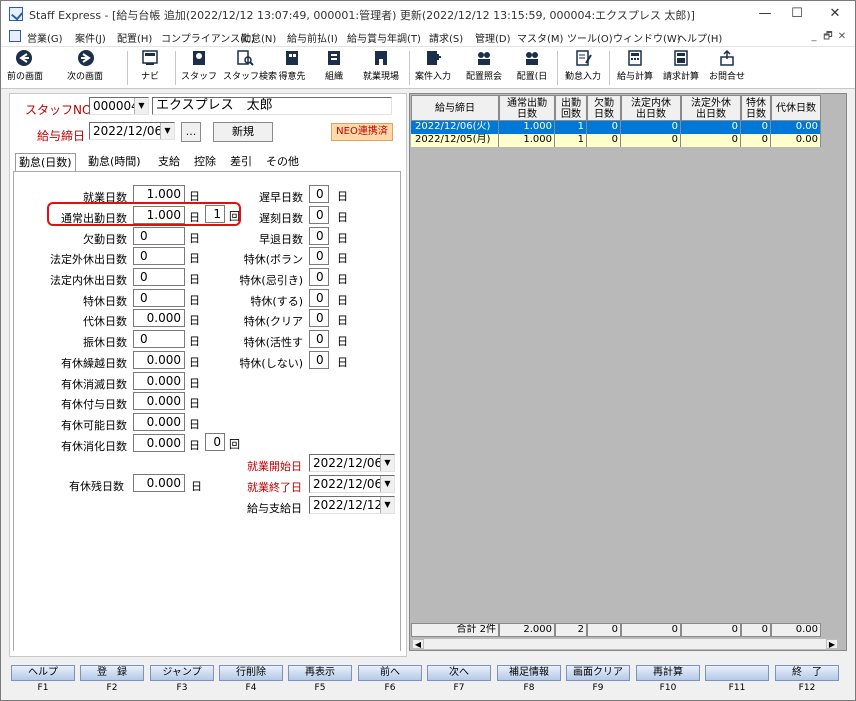 This screenshot has width=856, height=701. I want to click on table-row: 2022/12/05(月) 1.000 1 0 0 0 0 0.00, so click(616, 140).